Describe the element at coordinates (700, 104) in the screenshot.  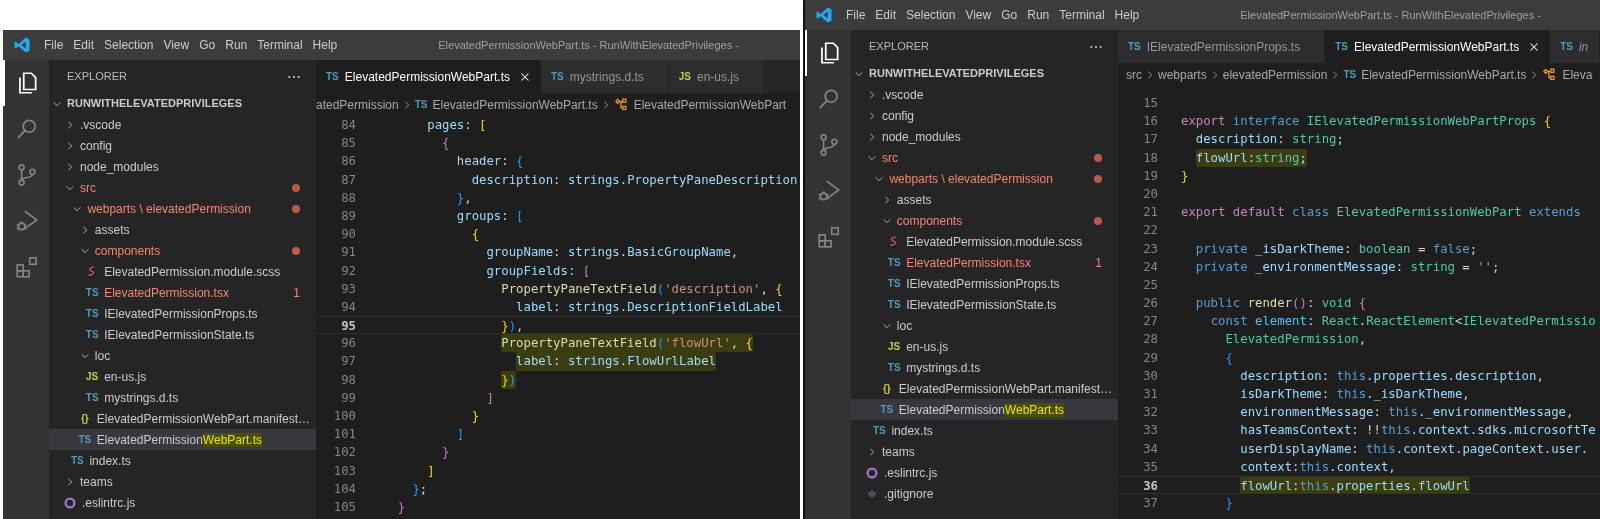
I see `breadcrumb-item: ElevatedPermissionWebPart` at that location.